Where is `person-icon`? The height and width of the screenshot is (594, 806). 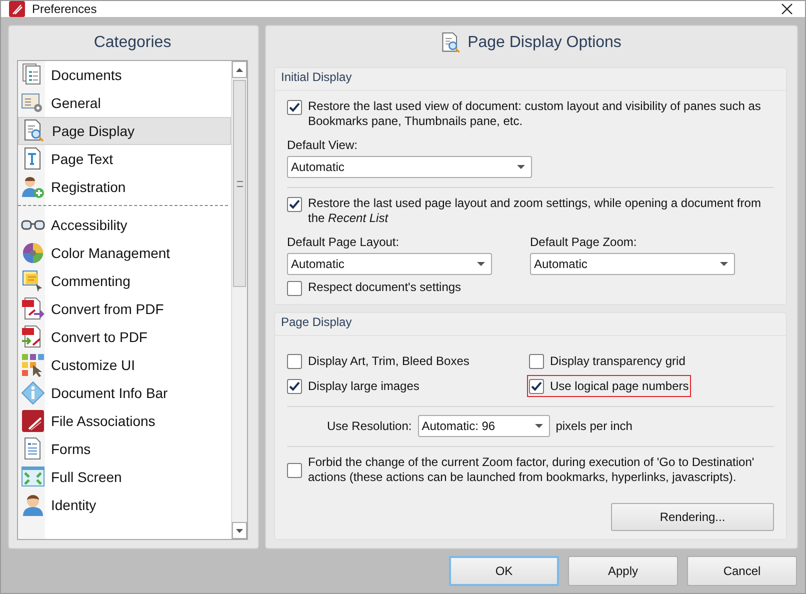 person-icon is located at coordinates (33, 505).